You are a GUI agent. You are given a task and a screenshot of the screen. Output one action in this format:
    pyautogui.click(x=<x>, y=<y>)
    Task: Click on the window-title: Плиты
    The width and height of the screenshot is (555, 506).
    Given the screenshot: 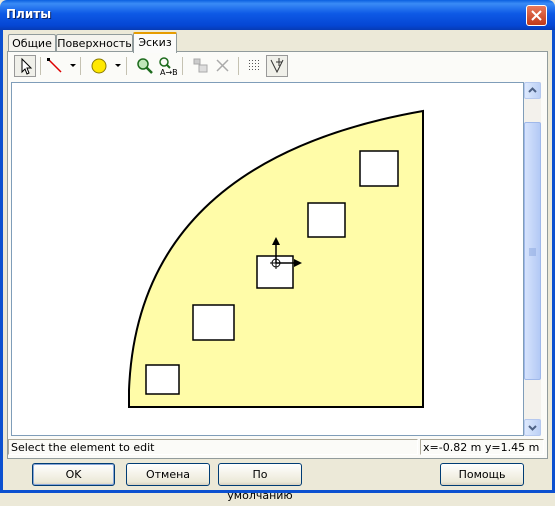 What is the action you would take?
    pyautogui.click(x=29, y=14)
    